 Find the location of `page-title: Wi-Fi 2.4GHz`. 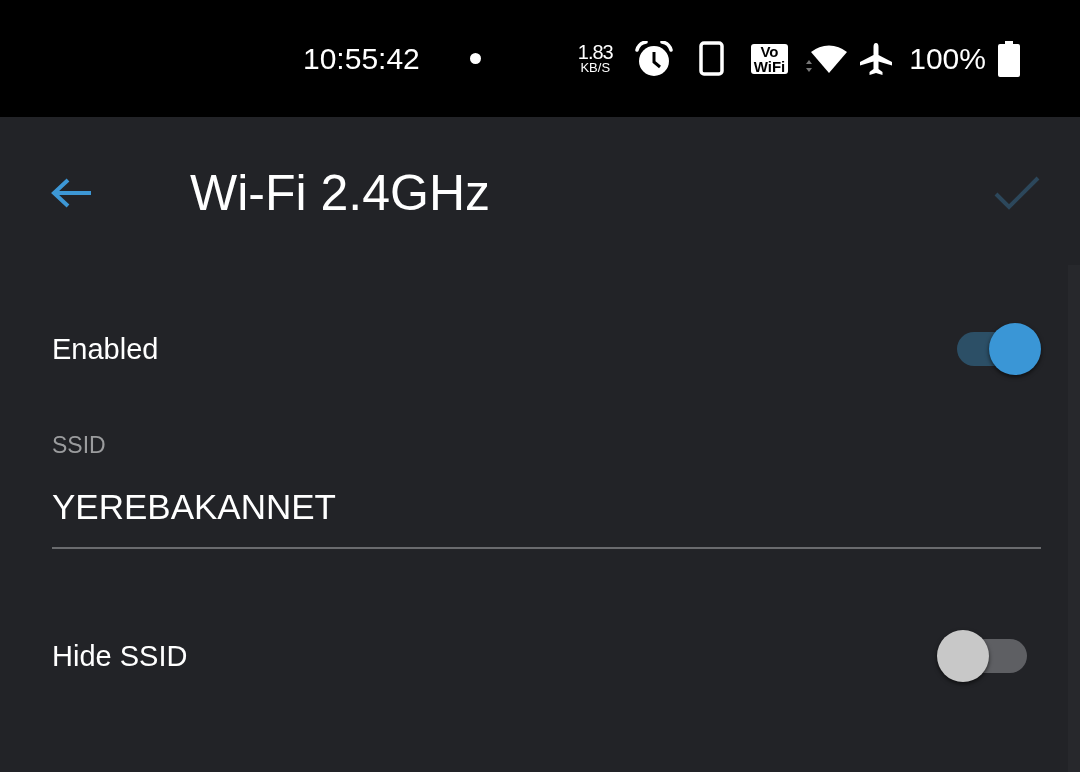

page-title: Wi-Fi 2.4GHz is located at coordinates (340, 193).